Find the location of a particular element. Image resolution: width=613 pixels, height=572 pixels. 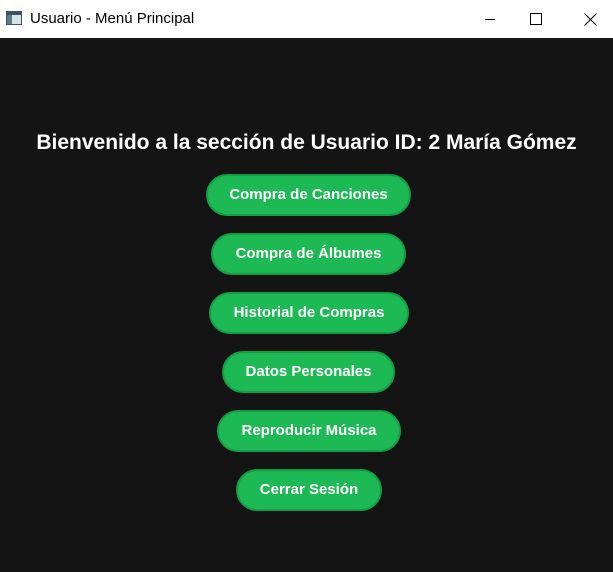

close-button is located at coordinates (590, 19).